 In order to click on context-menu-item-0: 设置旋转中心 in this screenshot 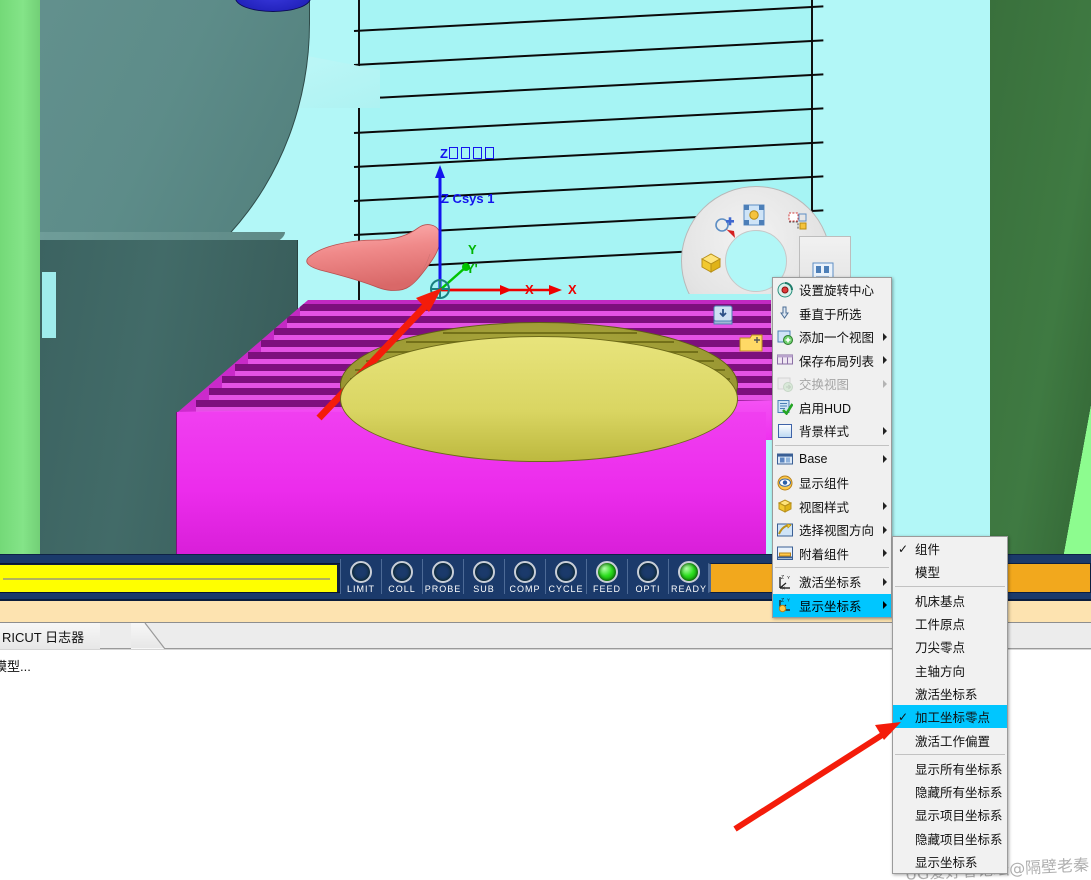, I will do `click(832, 290)`.